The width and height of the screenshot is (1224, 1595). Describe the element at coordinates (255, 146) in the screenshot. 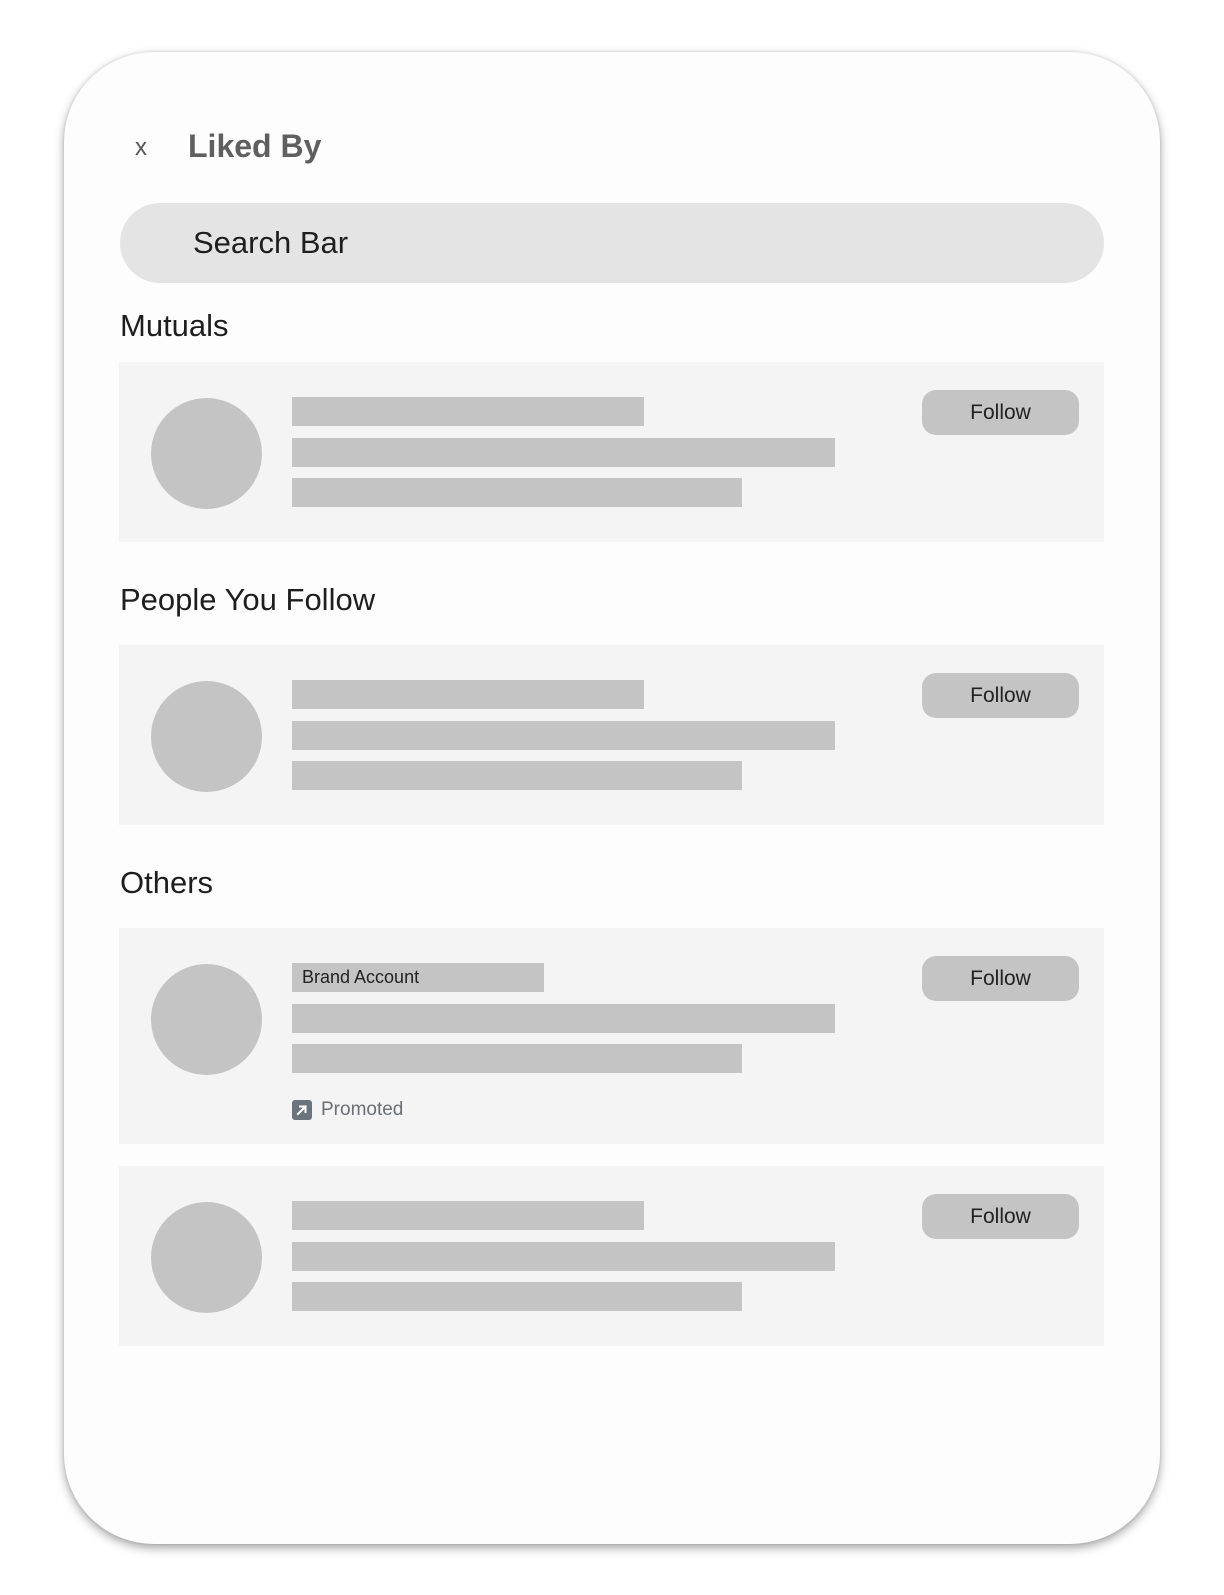

I see `panel-title: Liked By` at that location.